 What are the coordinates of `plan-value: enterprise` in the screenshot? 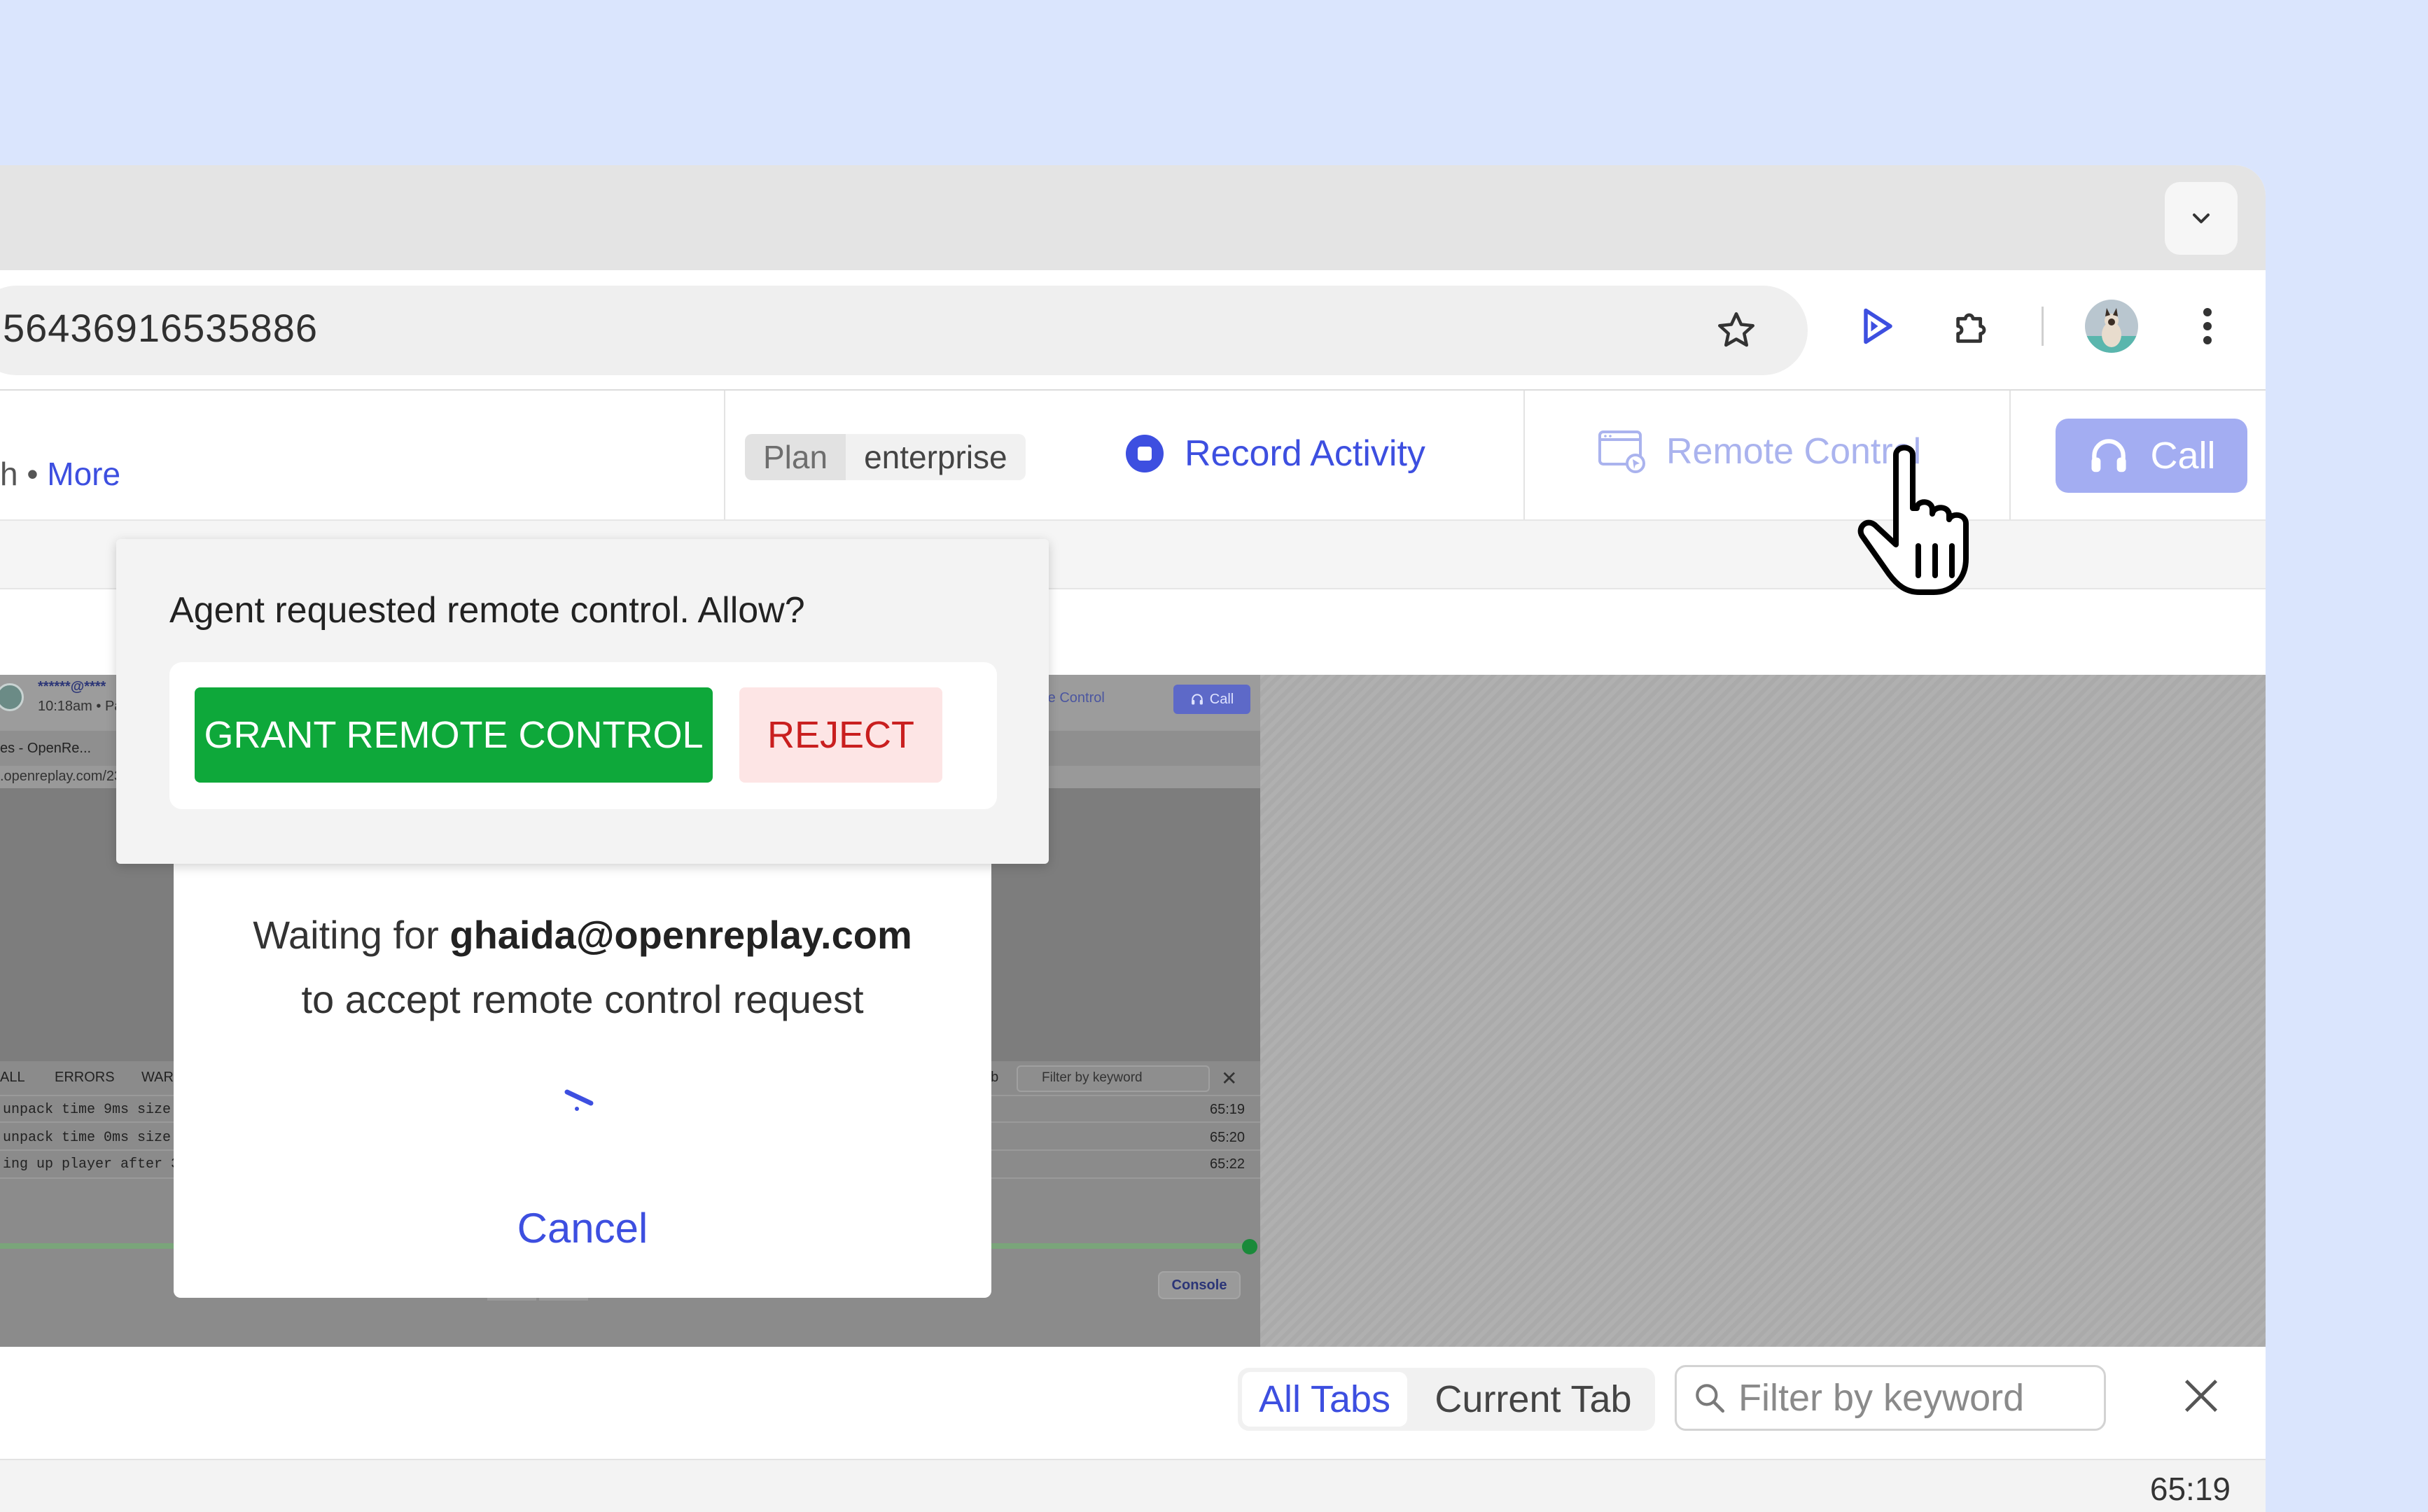 It's located at (936, 457).